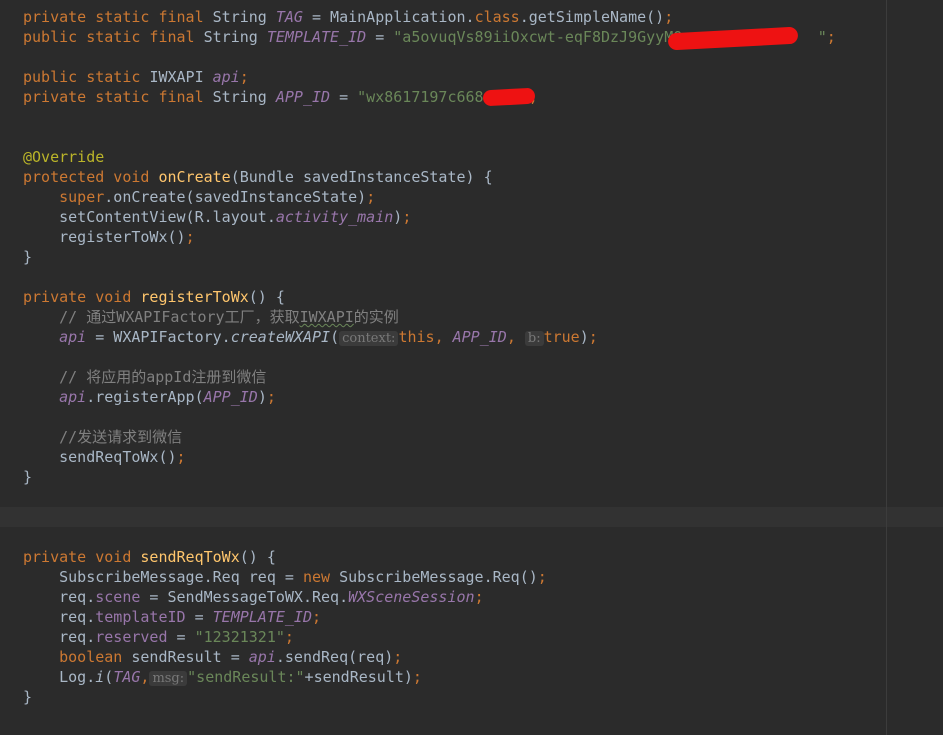  What do you see at coordinates (429, 197) in the screenshot?
I see `code-line: super.onCreate(savedInstanceState);` at bounding box center [429, 197].